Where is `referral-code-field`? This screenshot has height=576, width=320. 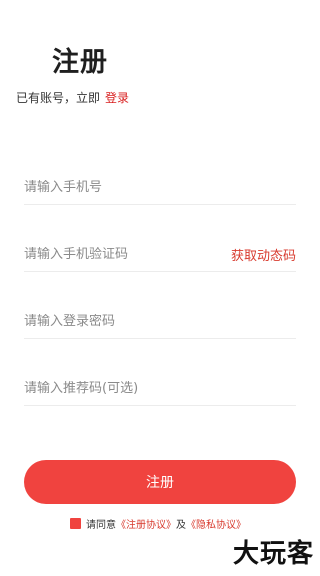
referral-code-field is located at coordinates (160, 388).